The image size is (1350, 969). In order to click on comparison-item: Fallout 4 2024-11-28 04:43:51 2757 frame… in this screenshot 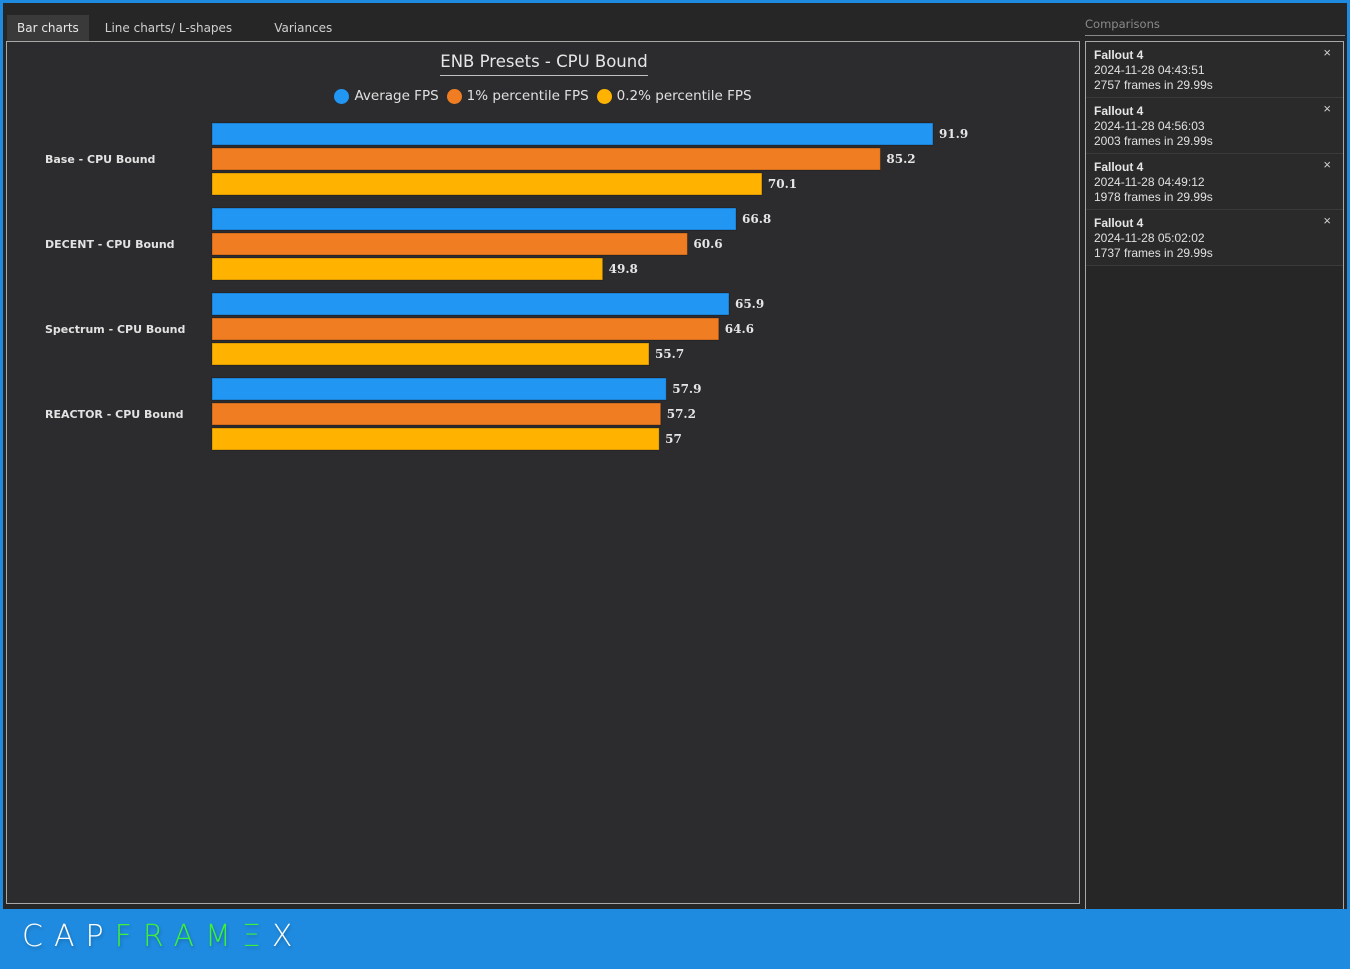, I will do `click(1214, 70)`.